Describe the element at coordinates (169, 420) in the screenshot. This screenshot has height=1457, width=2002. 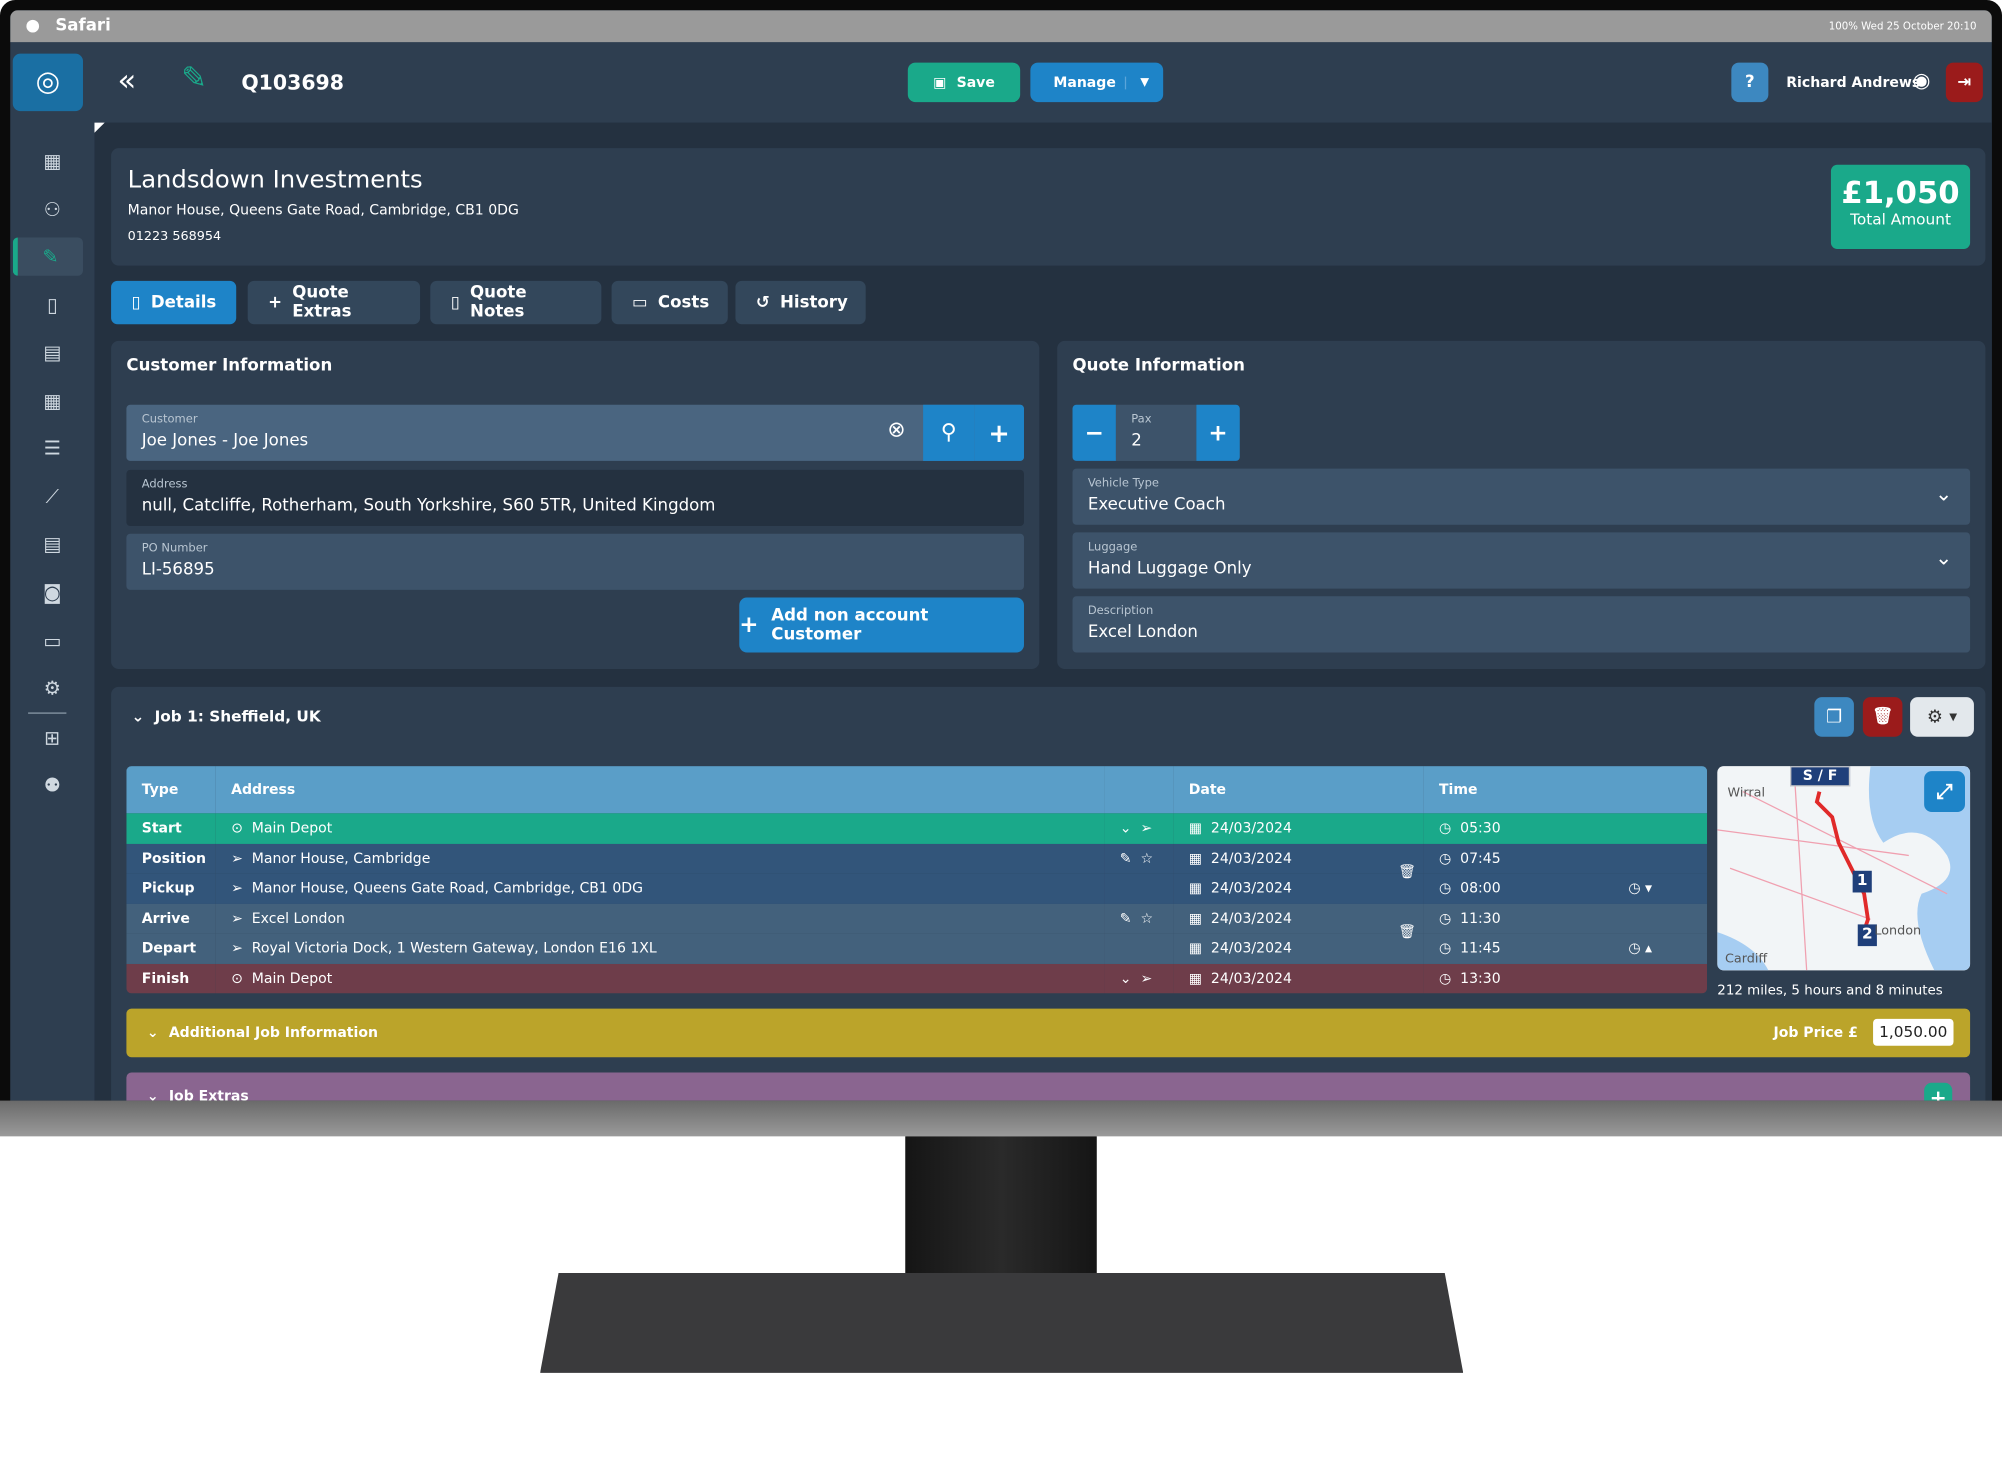
I see `field-label: Customer` at that location.